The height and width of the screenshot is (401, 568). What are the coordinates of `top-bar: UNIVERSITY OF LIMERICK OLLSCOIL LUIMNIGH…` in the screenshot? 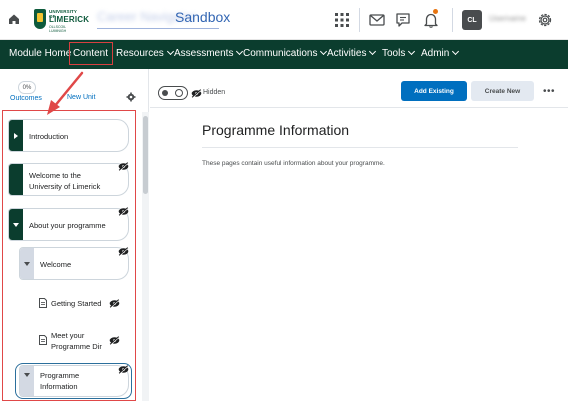 It's located at (284, 20).